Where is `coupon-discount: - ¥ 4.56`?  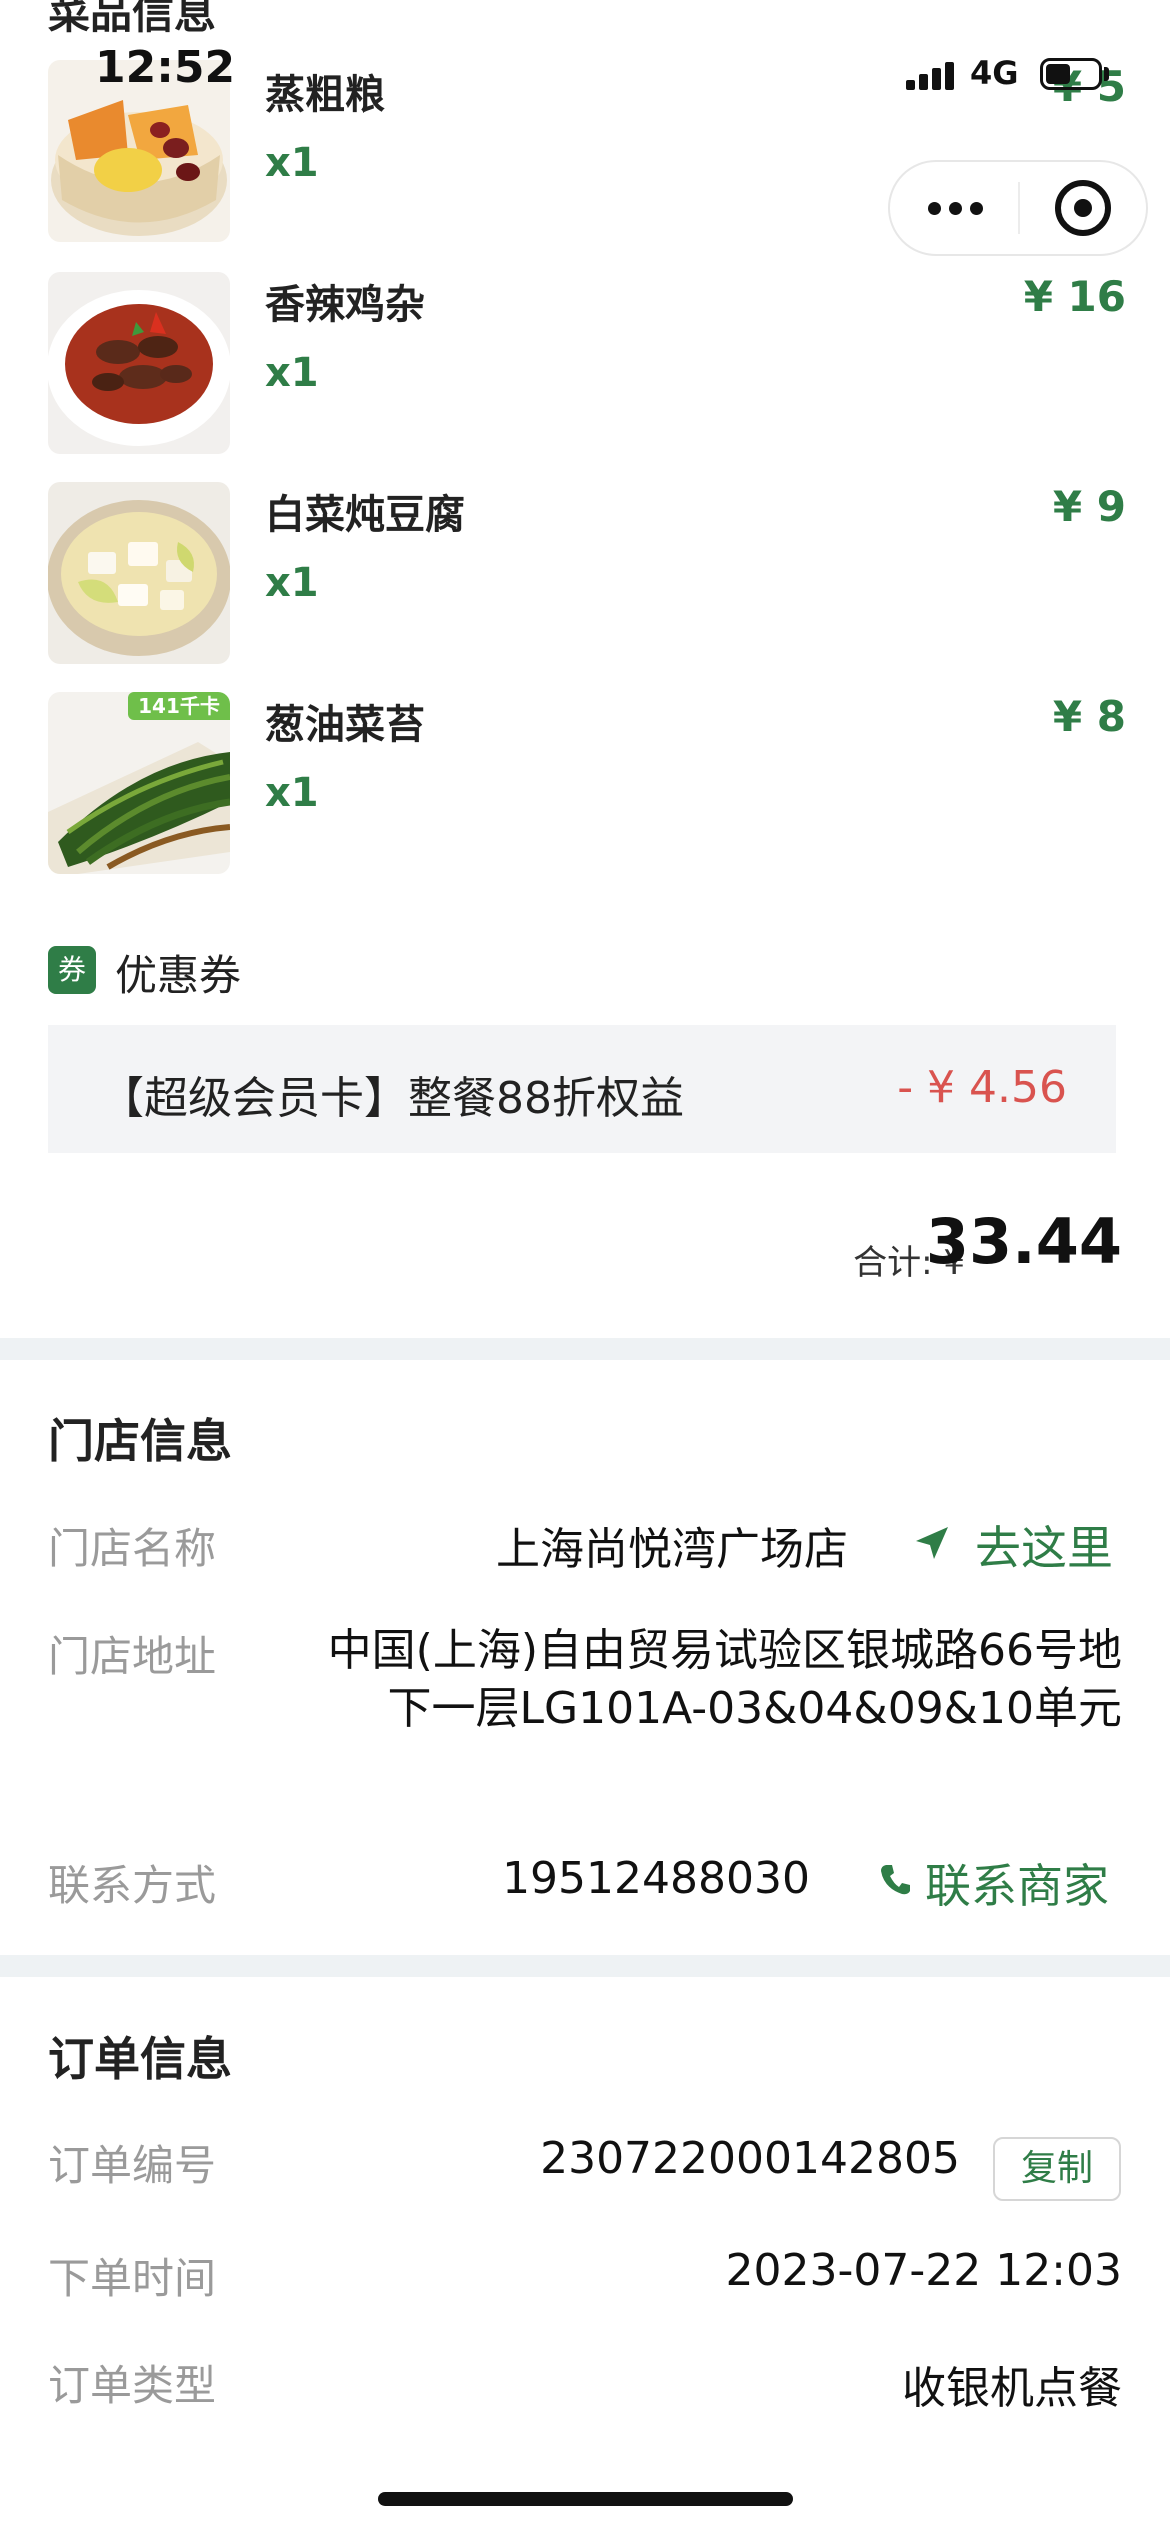 coupon-discount: - ¥ 4.56 is located at coordinates (982, 1087).